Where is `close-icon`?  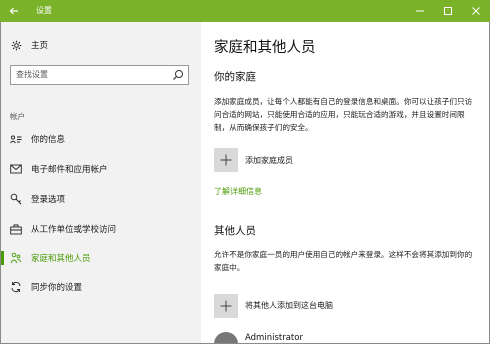
close-icon is located at coordinates (476, 11).